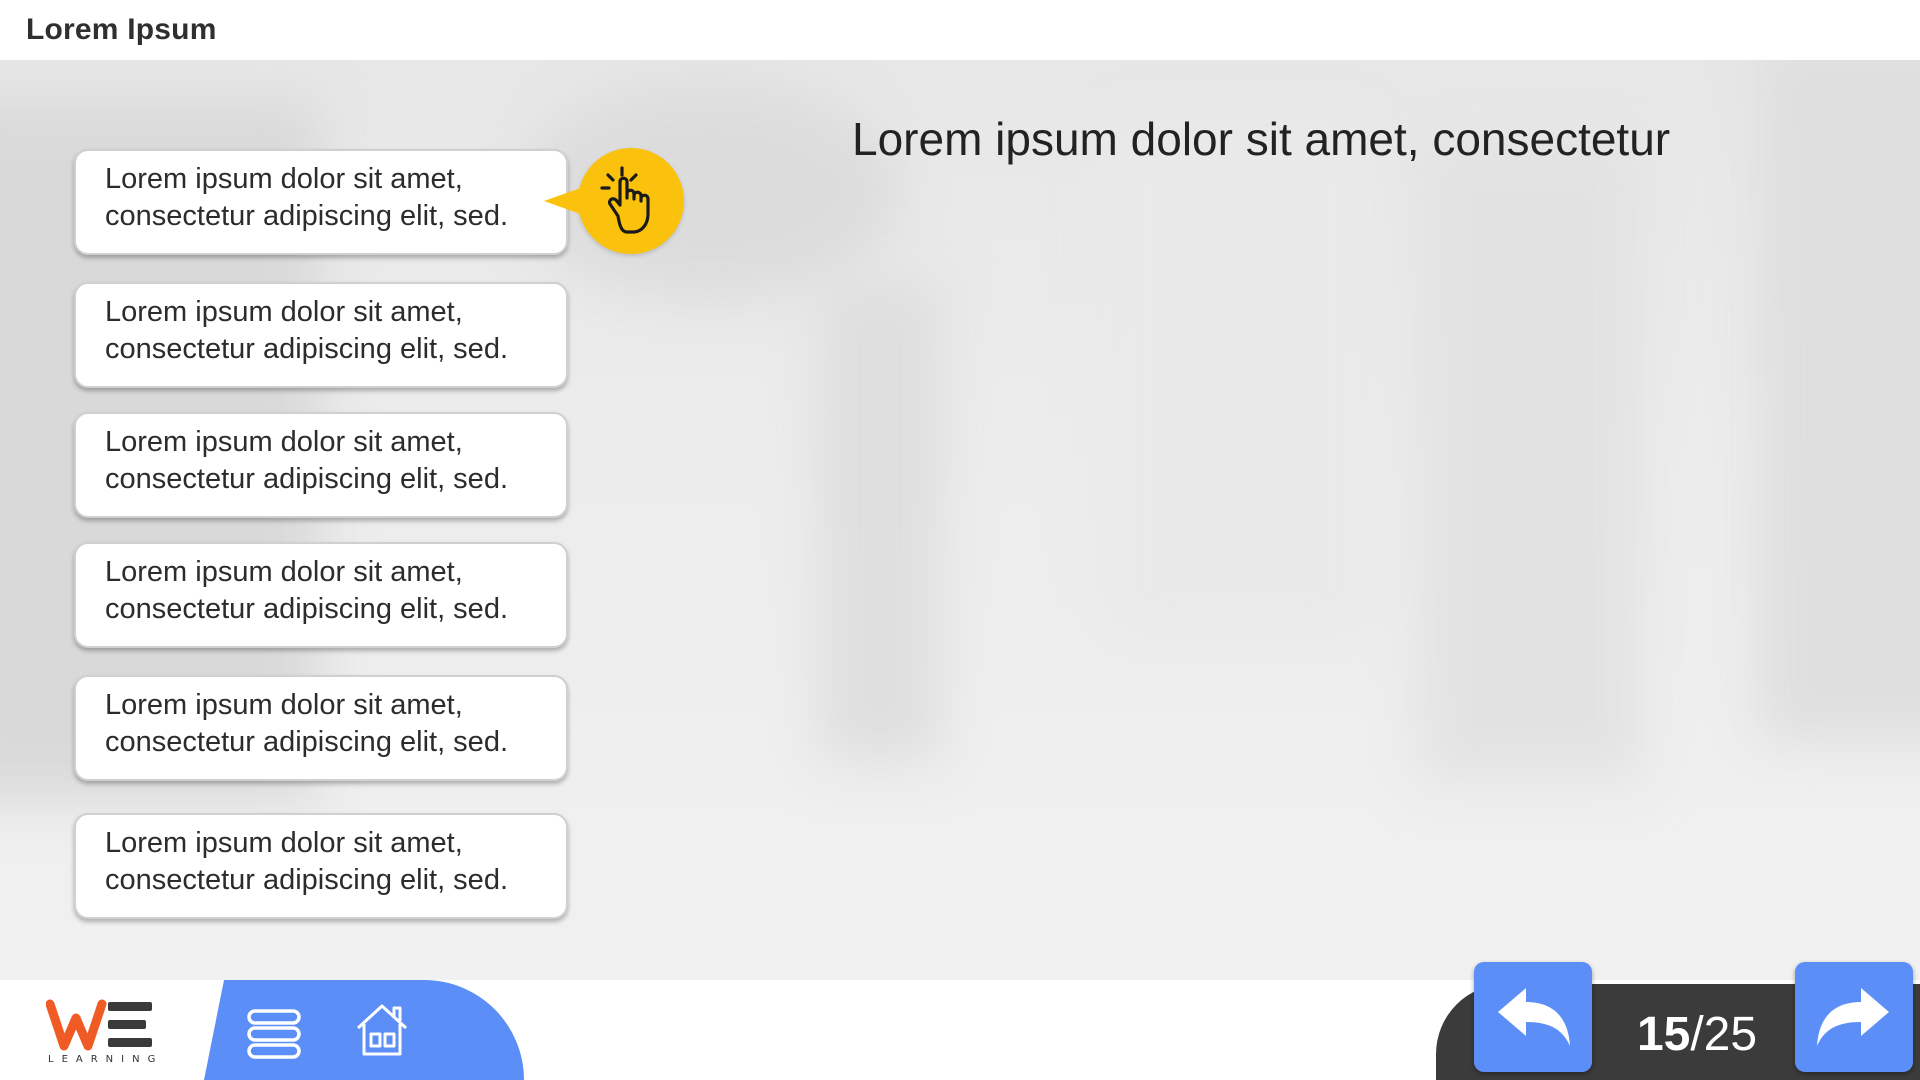 The height and width of the screenshot is (1080, 1920). I want to click on click-hint-bubble, so click(614, 201).